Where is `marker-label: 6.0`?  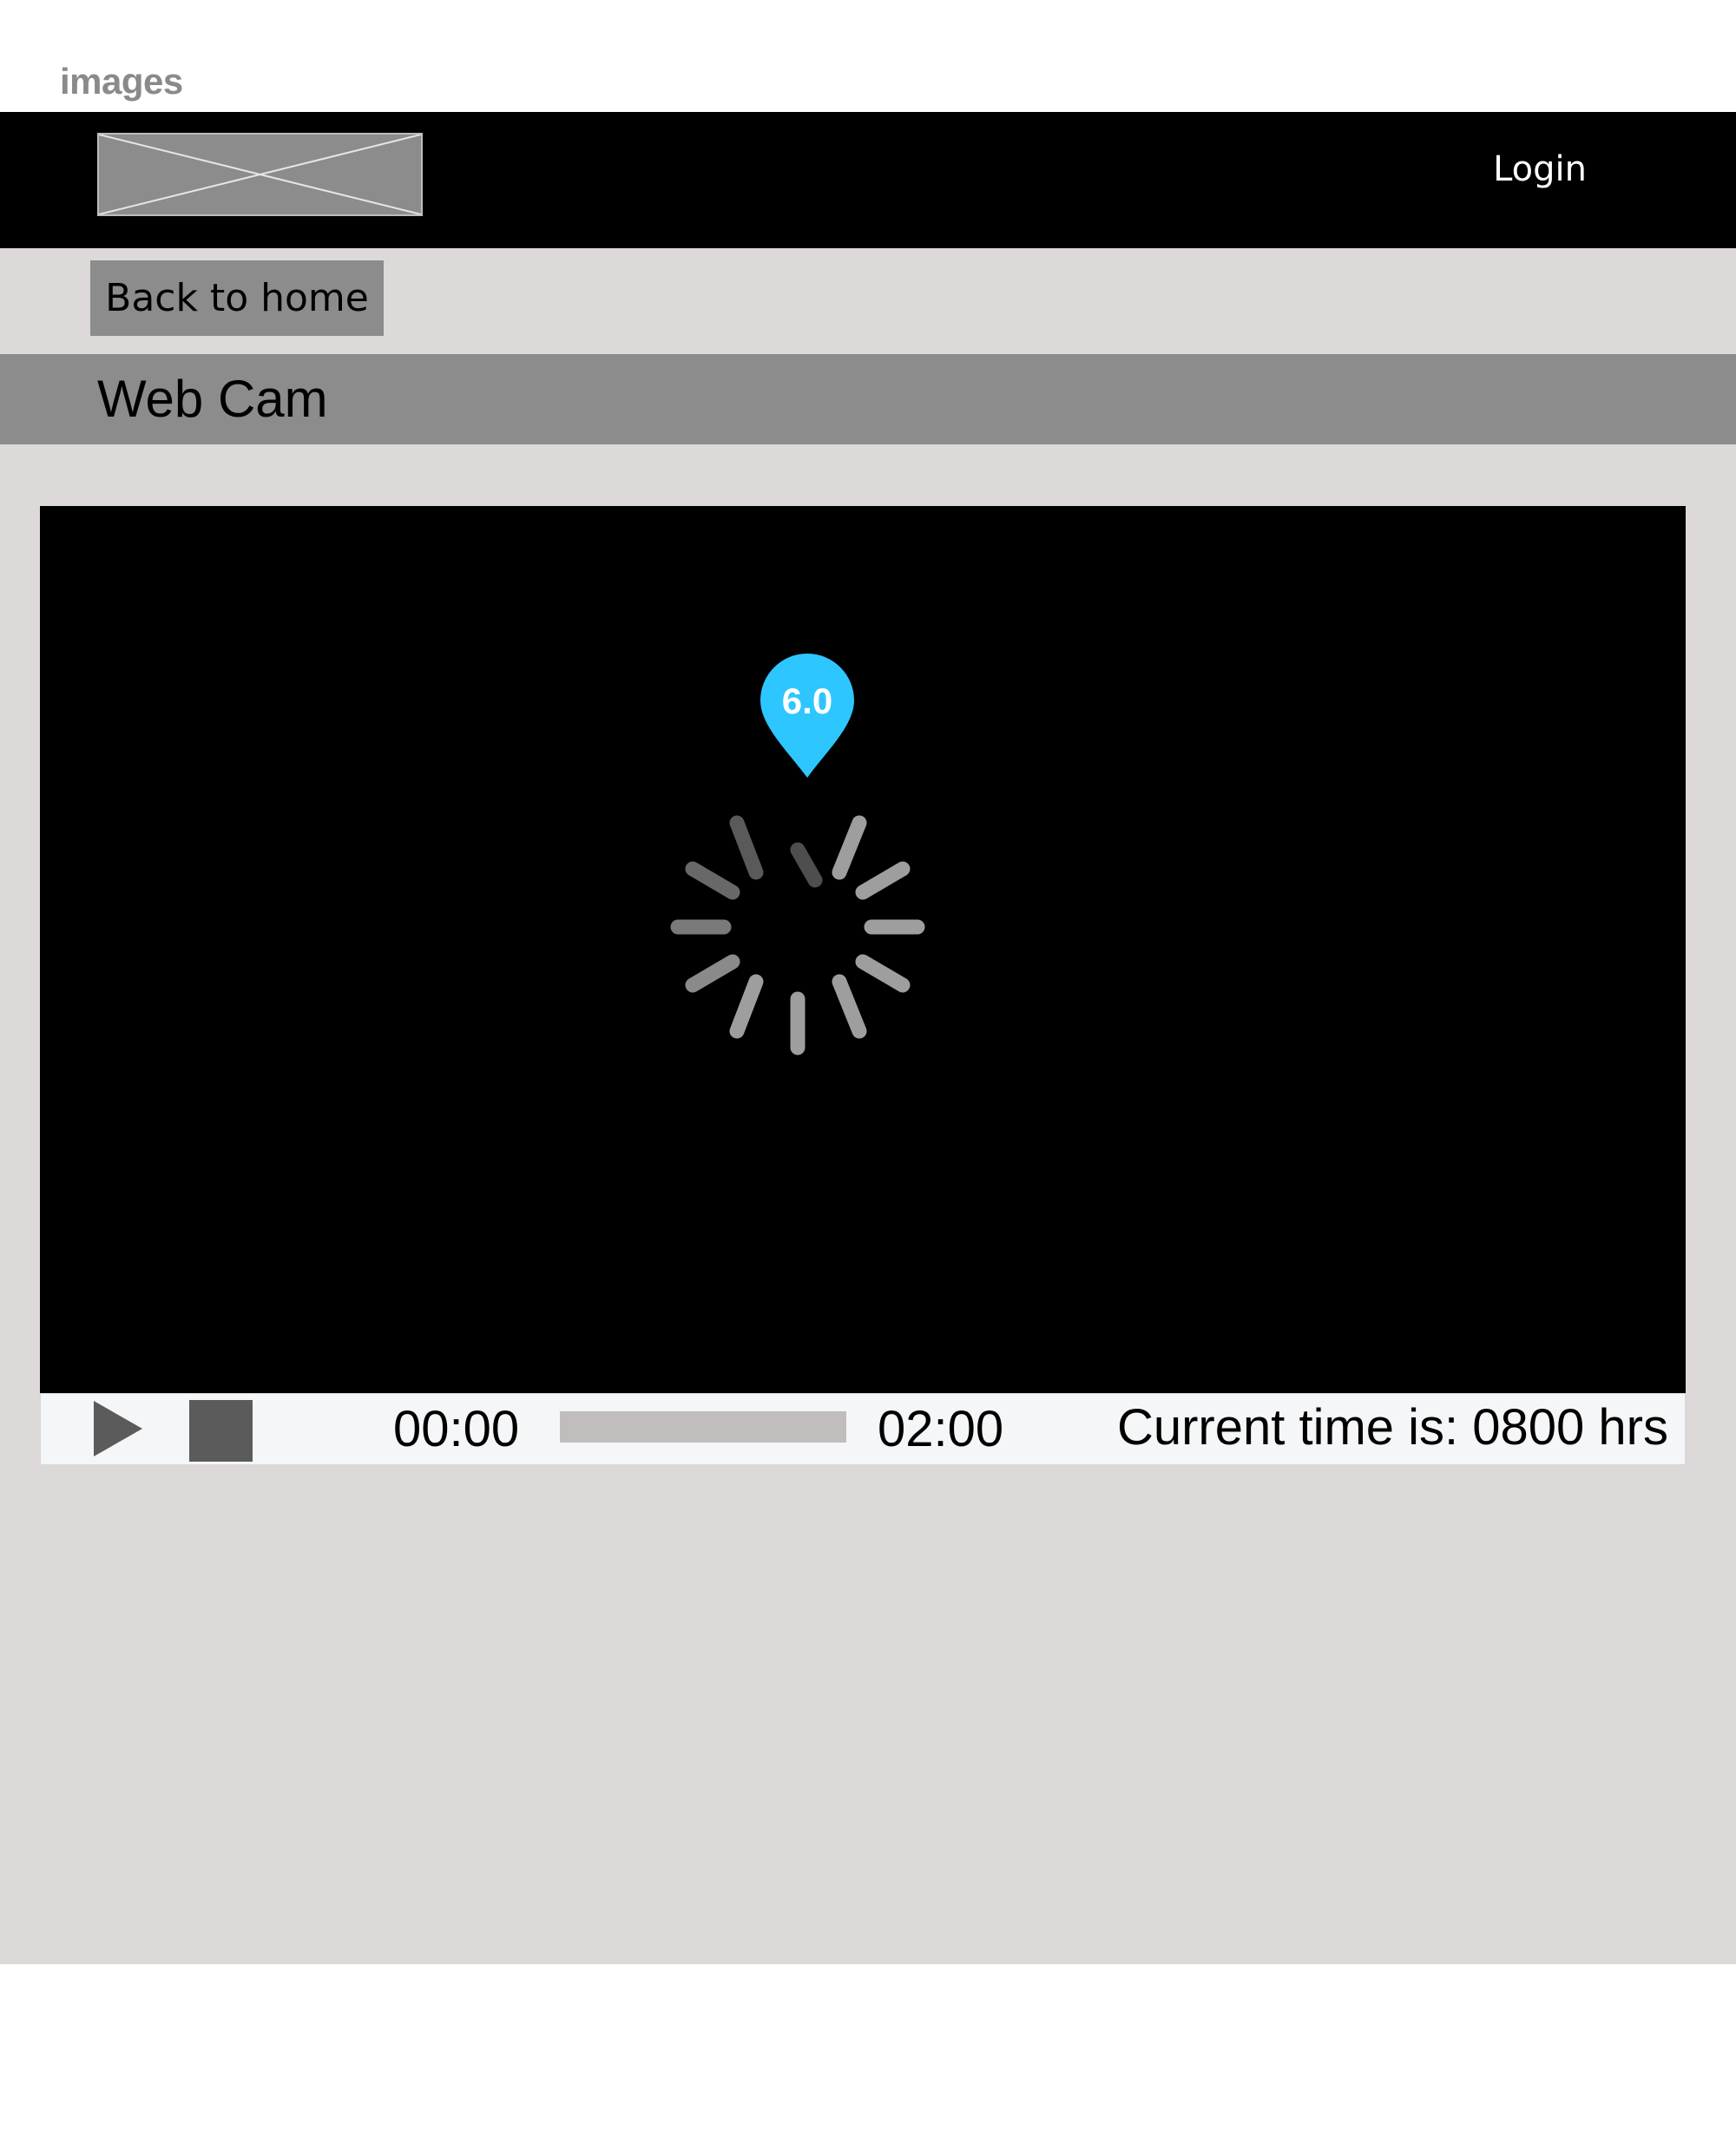 marker-label: 6.0 is located at coordinates (807, 700).